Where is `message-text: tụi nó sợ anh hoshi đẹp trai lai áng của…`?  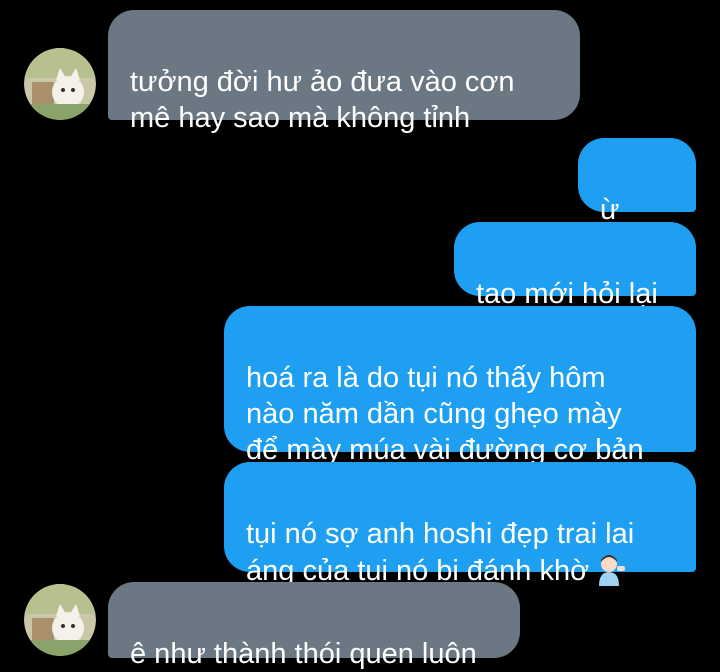
message-text: tụi nó sợ anh hoshi đẹp trai lai áng của… is located at coordinates (440, 552).